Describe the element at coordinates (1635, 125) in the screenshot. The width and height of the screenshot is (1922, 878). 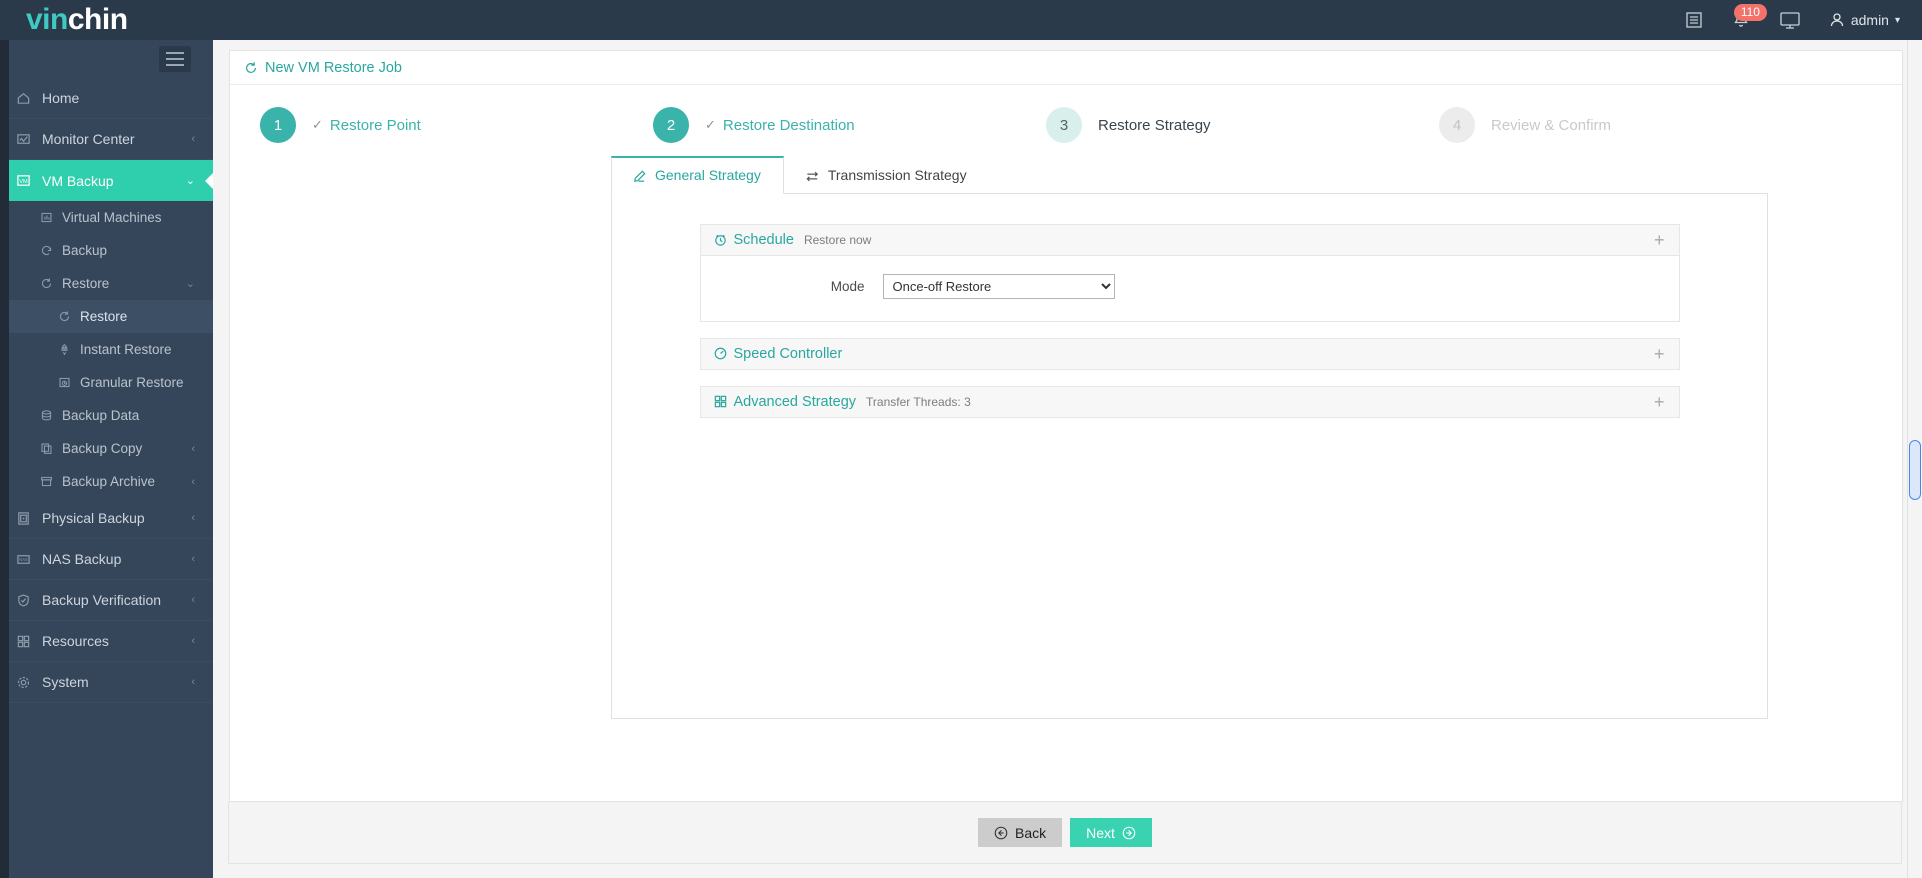
I see `wizard-step-4: 4 Review & Confirm` at that location.